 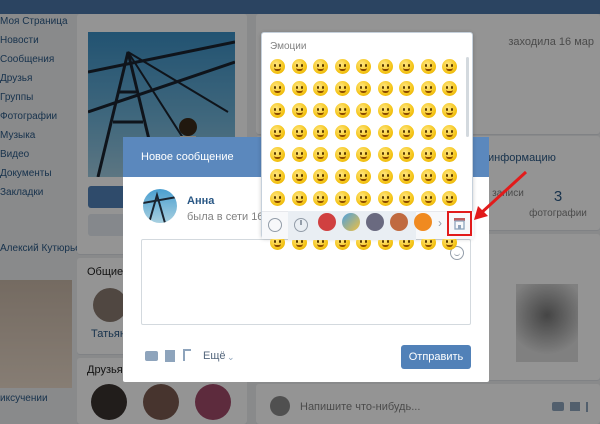 What do you see at coordinates (459, 223) in the screenshot?
I see `store-icon` at bounding box center [459, 223].